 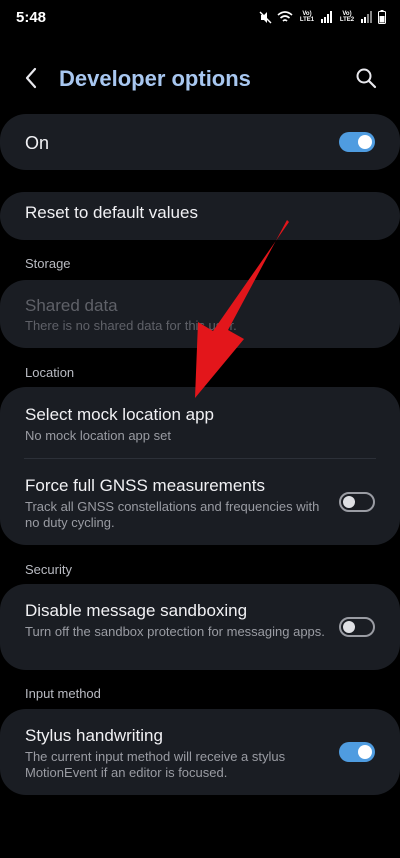 What do you see at coordinates (307, 17) in the screenshot?
I see `sim1-label: Vo) LTE1` at bounding box center [307, 17].